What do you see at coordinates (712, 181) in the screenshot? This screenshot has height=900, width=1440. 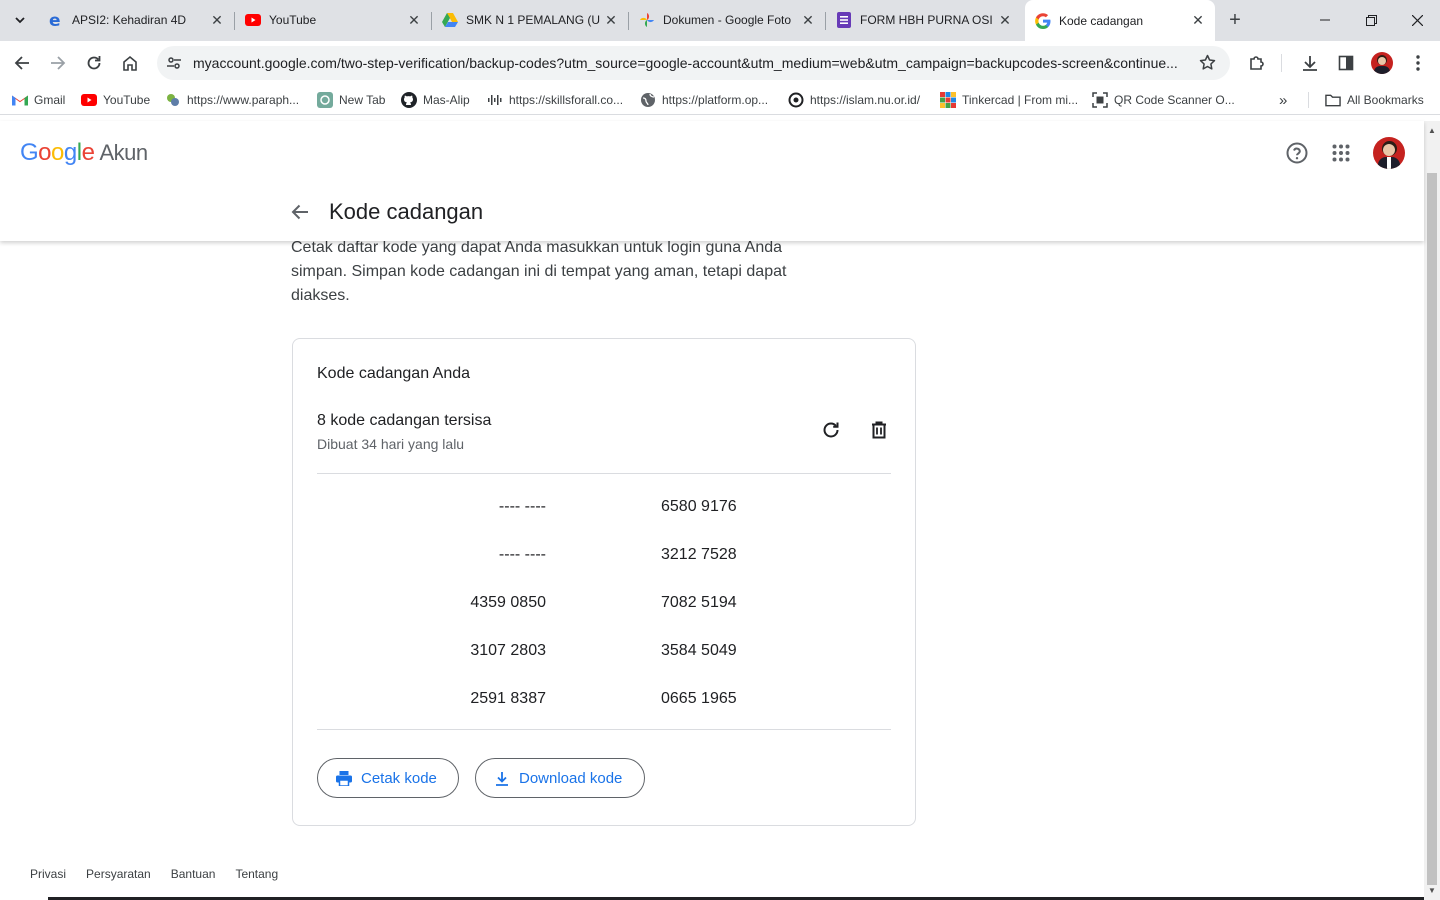 I see `account-header: Google Akun` at bounding box center [712, 181].